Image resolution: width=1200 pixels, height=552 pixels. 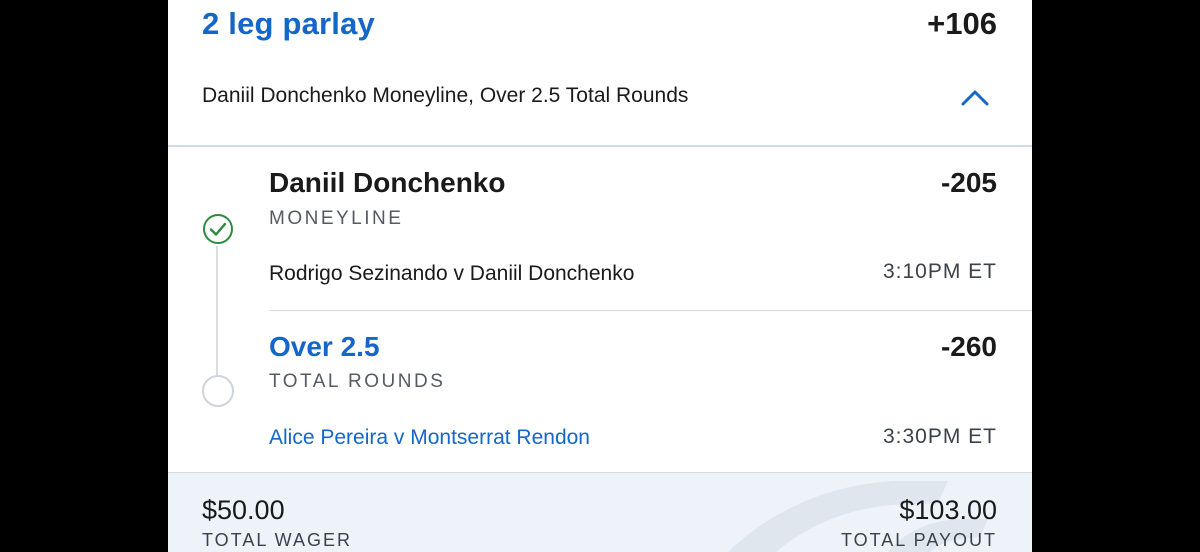 What do you see at coordinates (948, 510) in the screenshot?
I see `total-payout-amount: $103.00` at bounding box center [948, 510].